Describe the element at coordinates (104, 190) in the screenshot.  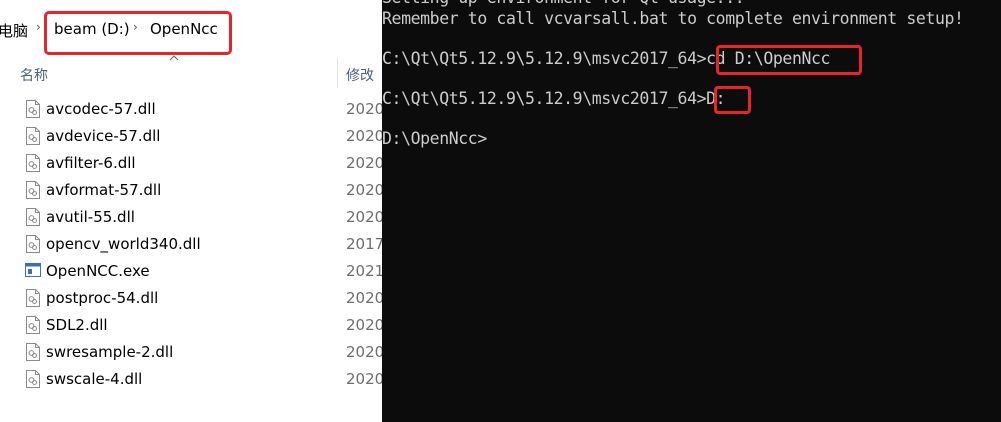
I see `file-name: avformat-57.dll` at that location.